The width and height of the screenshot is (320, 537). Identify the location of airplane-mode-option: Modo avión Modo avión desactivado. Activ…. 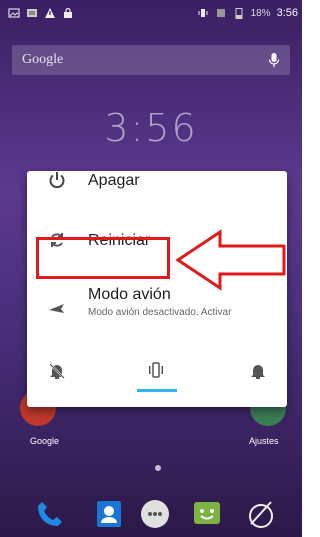
(157, 318).